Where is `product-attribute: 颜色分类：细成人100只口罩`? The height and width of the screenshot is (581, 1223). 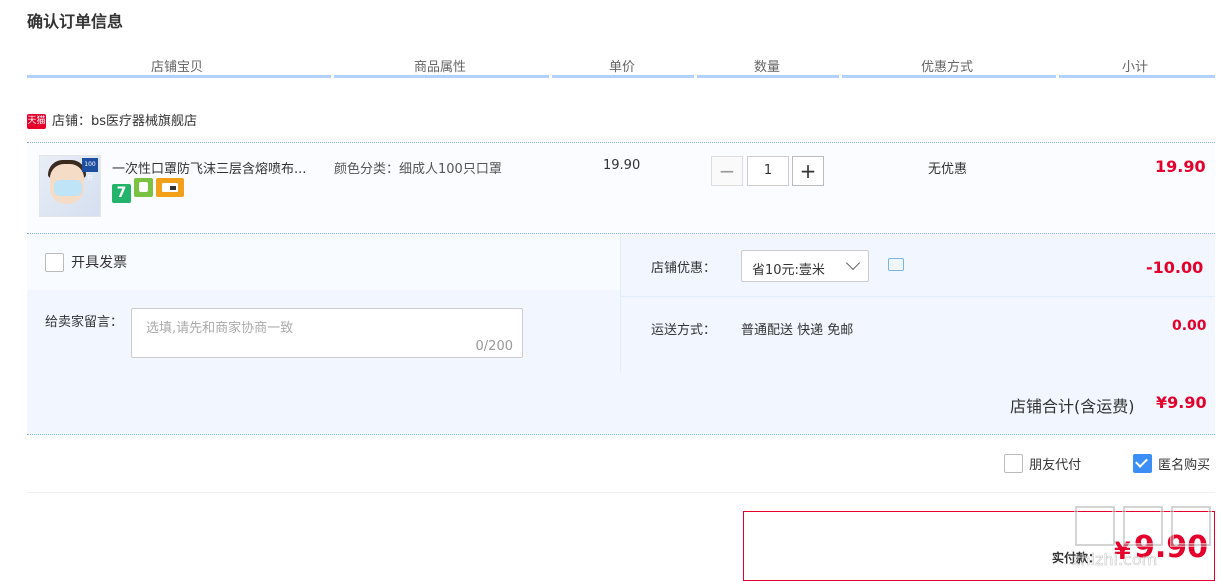 product-attribute: 颜色分类：细成人100只口罩 is located at coordinates (418, 167).